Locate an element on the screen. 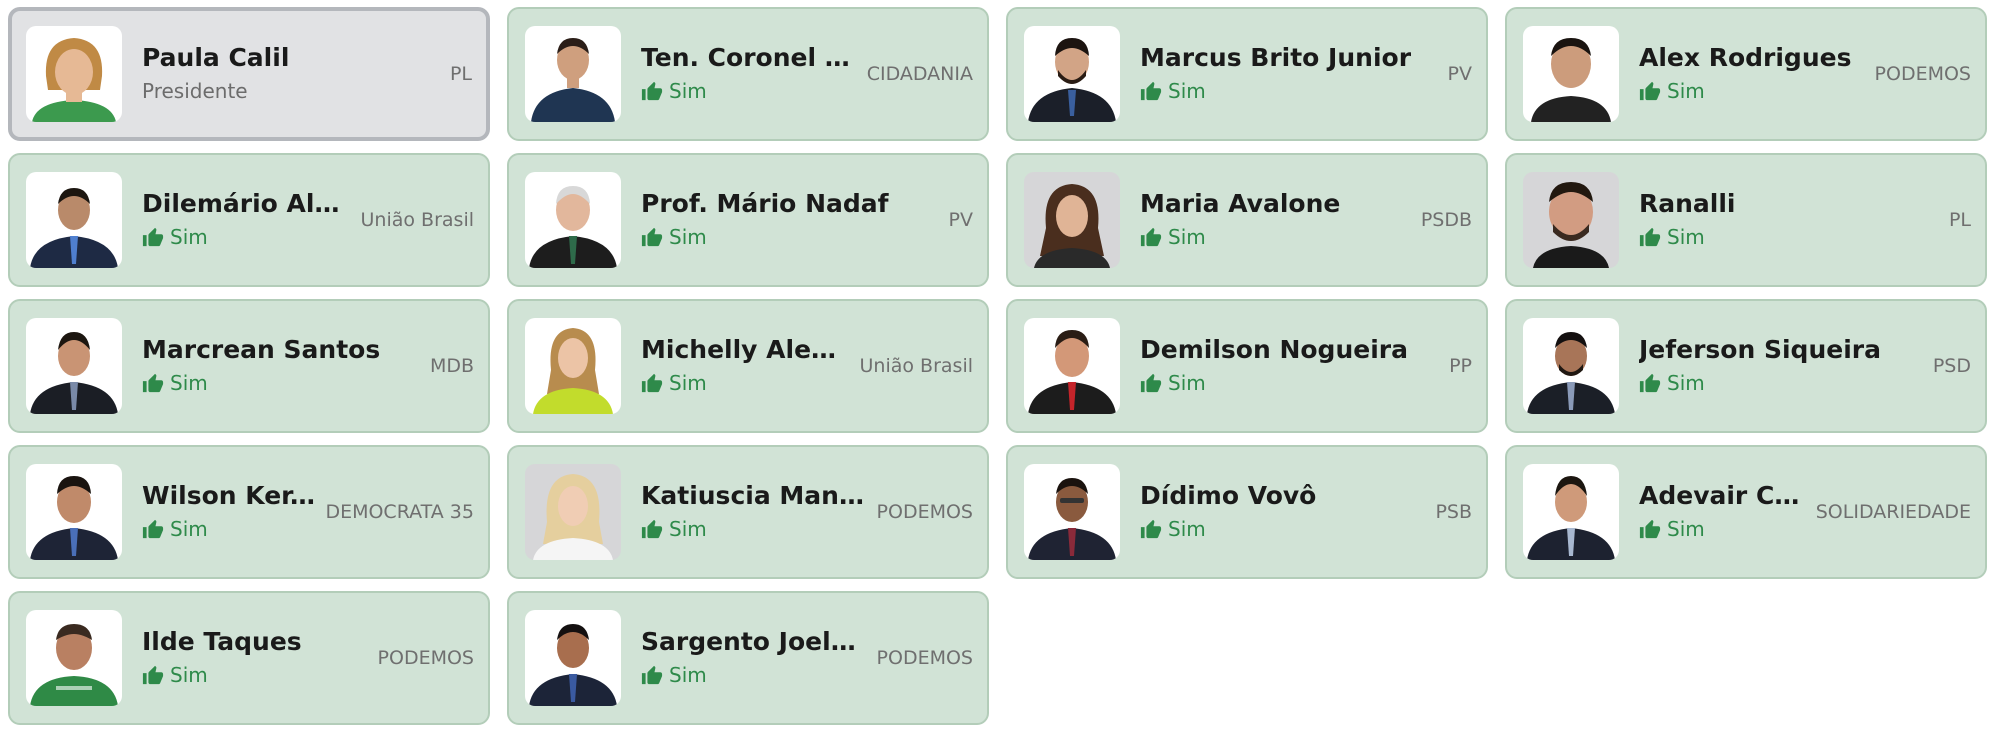  member-card: Ten. Coronel D... Sim CIDADANIA is located at coordinates (748, 74).